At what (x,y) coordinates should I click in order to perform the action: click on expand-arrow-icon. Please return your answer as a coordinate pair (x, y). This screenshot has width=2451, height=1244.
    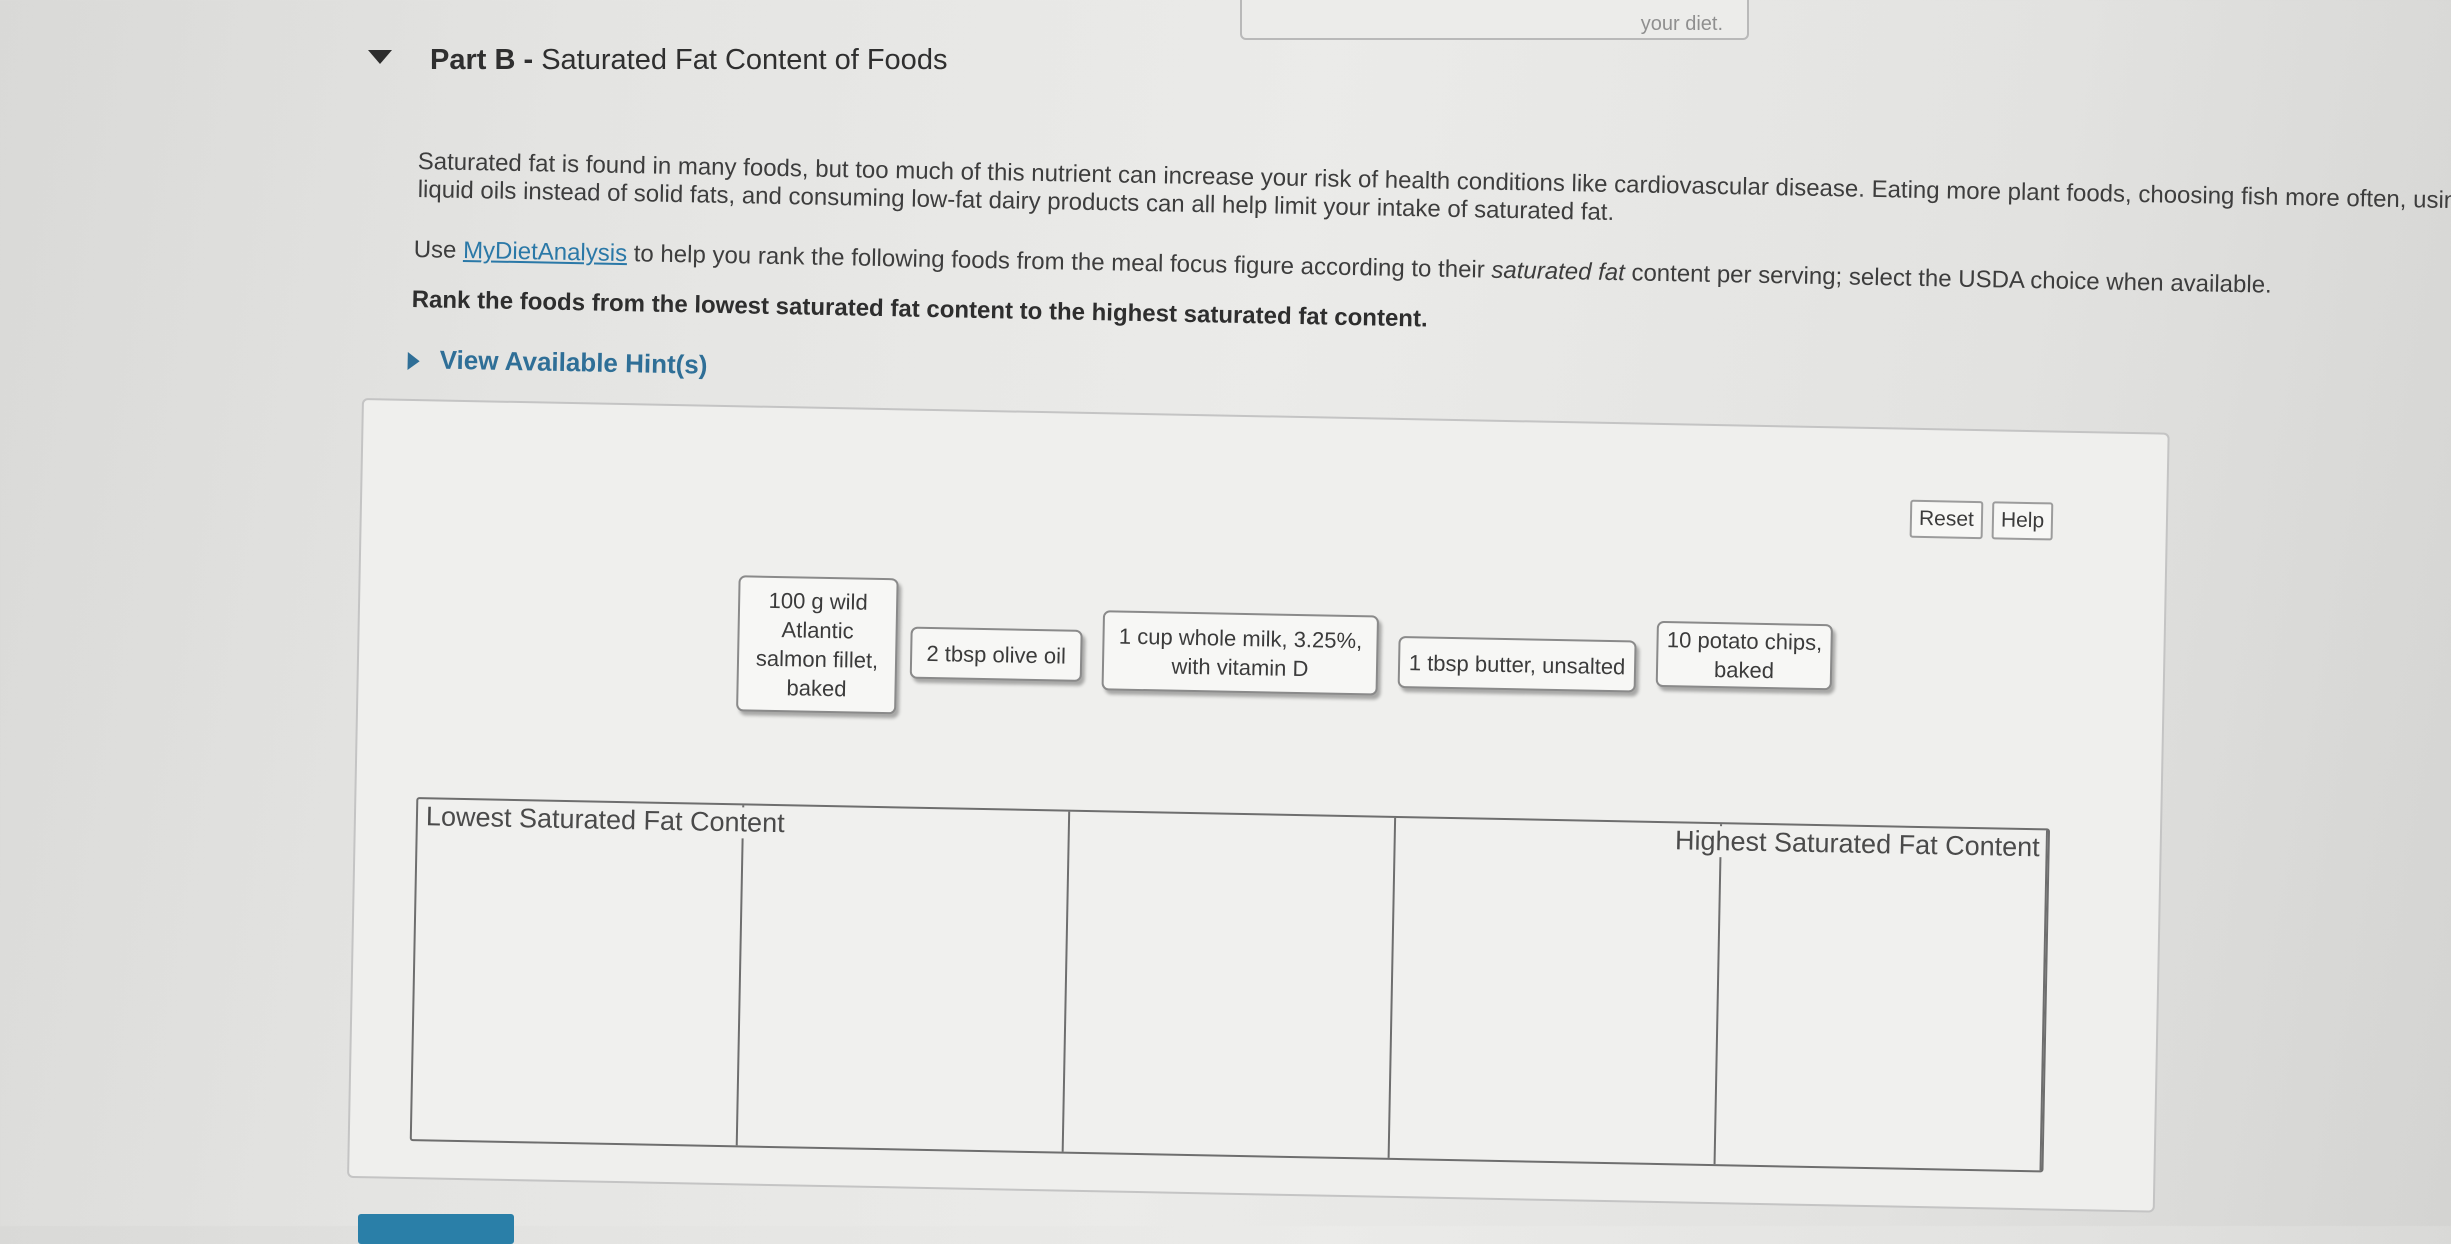
    Looking at the image, I should click on (413, 361).